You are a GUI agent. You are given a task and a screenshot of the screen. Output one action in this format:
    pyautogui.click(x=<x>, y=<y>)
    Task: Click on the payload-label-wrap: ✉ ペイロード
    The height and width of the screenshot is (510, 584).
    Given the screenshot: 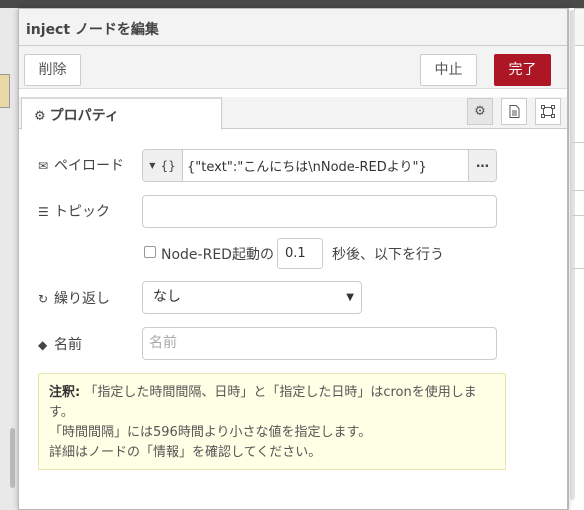 What is the action you would take?
    pyautogui.click(x=81, y=165)
    